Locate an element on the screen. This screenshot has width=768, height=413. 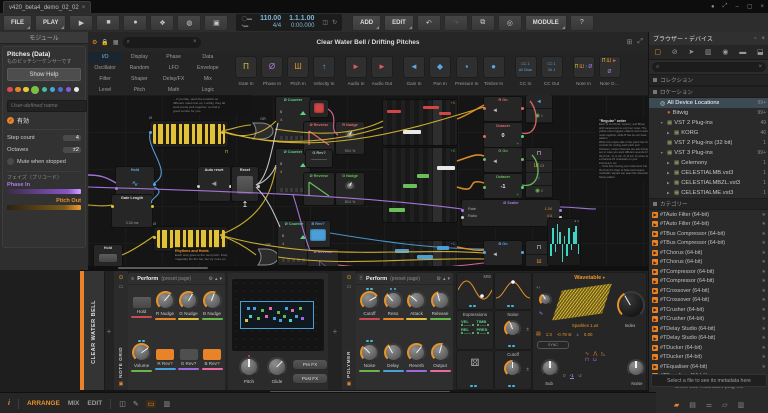
stop-icon: ■ is located at coordinates (108, 22).